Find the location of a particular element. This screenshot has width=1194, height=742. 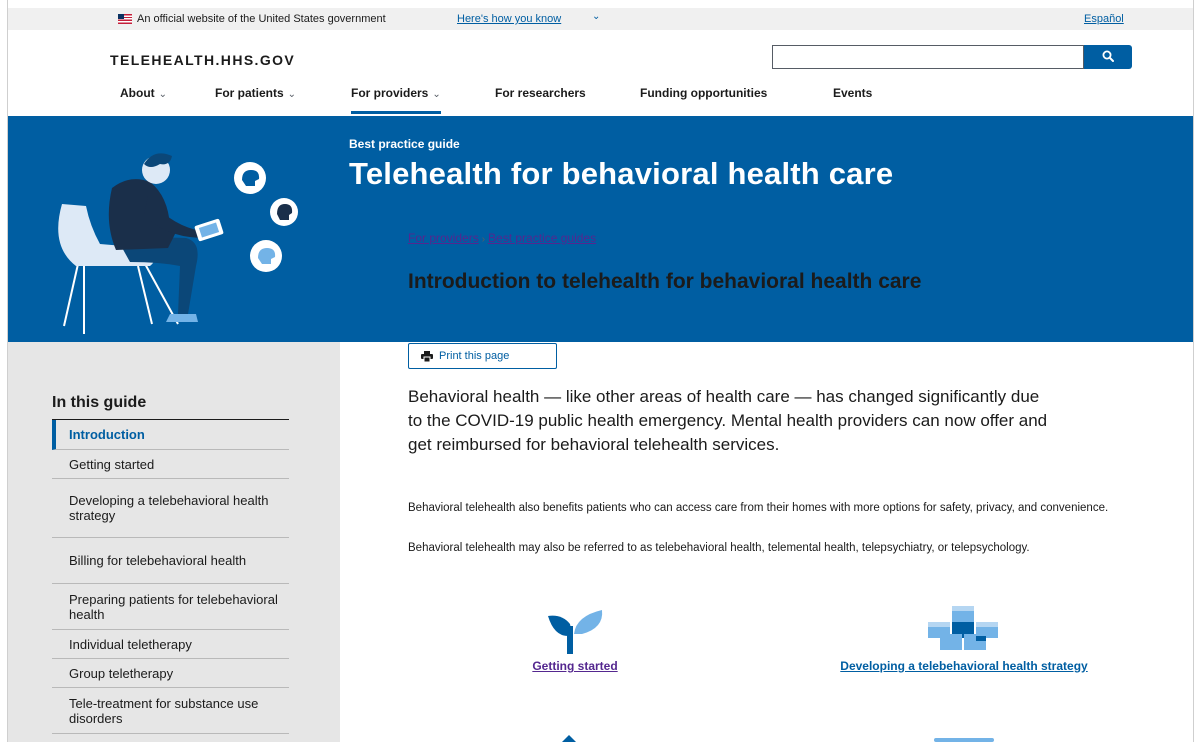

hero-title: Telehealth for behavioral health care is located at coordinates (621, 173).